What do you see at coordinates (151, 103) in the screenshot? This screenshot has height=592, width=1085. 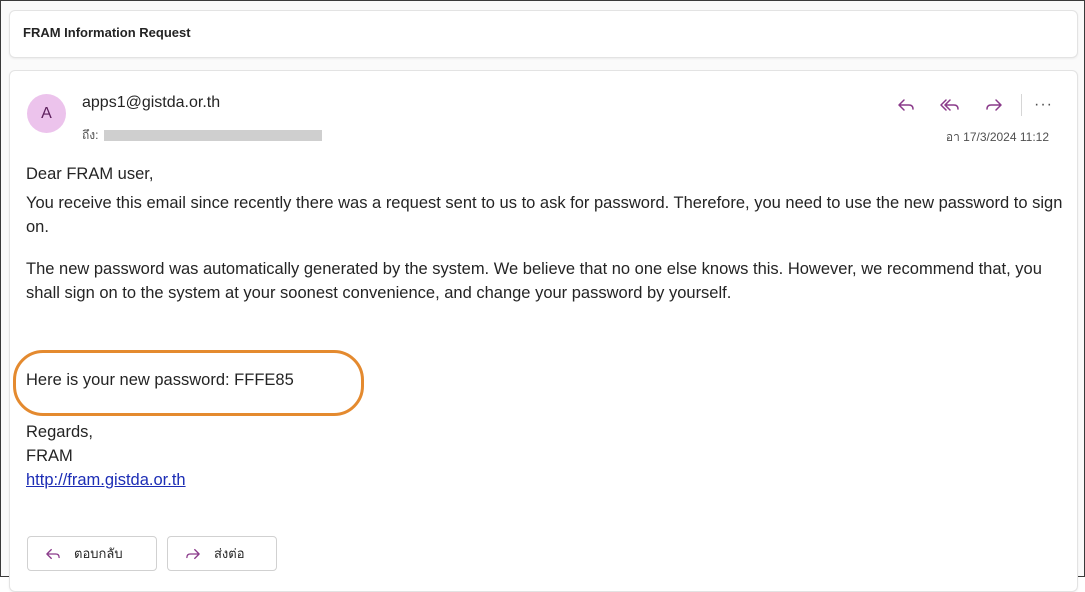 I see `sender-address: apps1@gistda.or.th` at bounding box center [151, 103].